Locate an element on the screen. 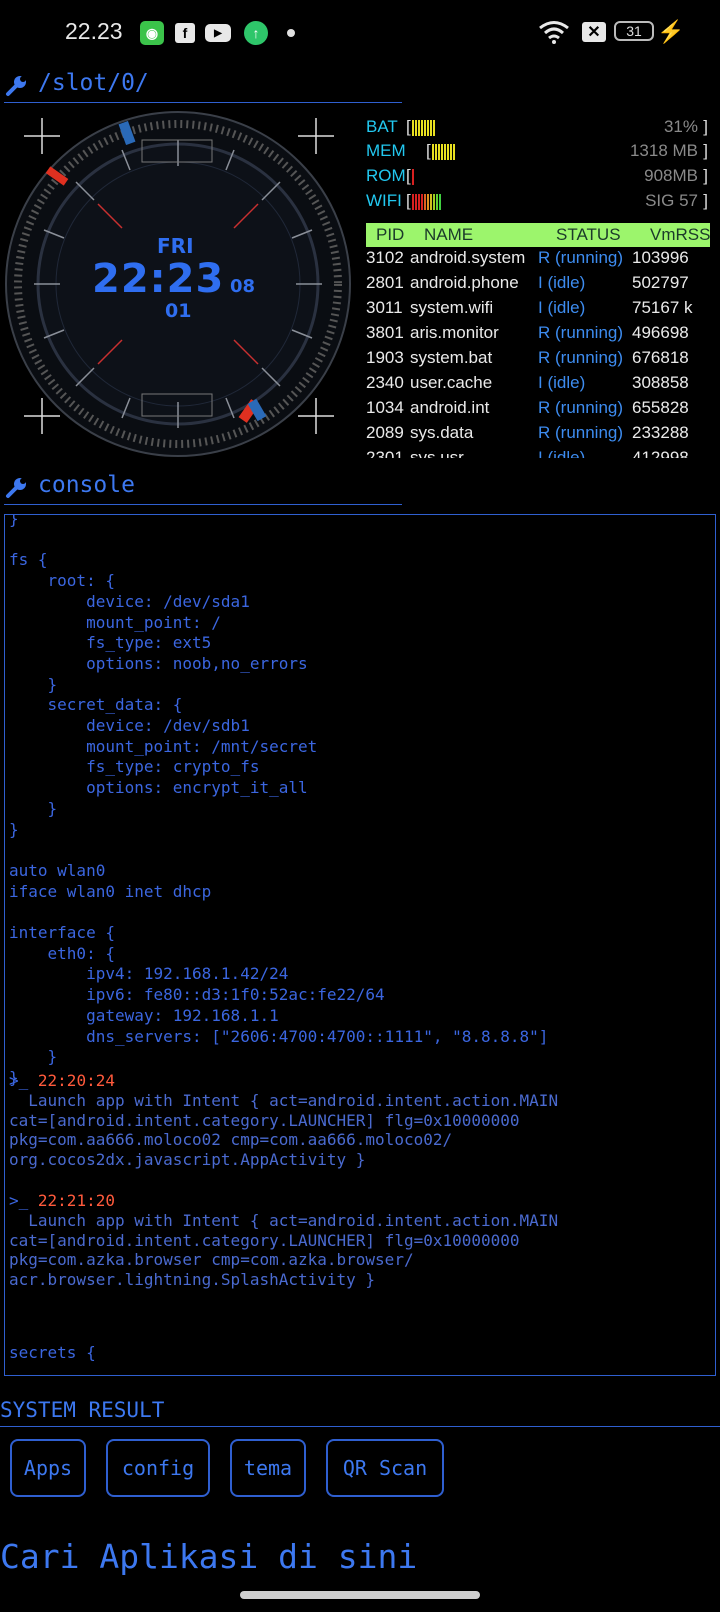  process-row: 2340 user.cache I (idle) 308858 is located at coordinates (538, 385).